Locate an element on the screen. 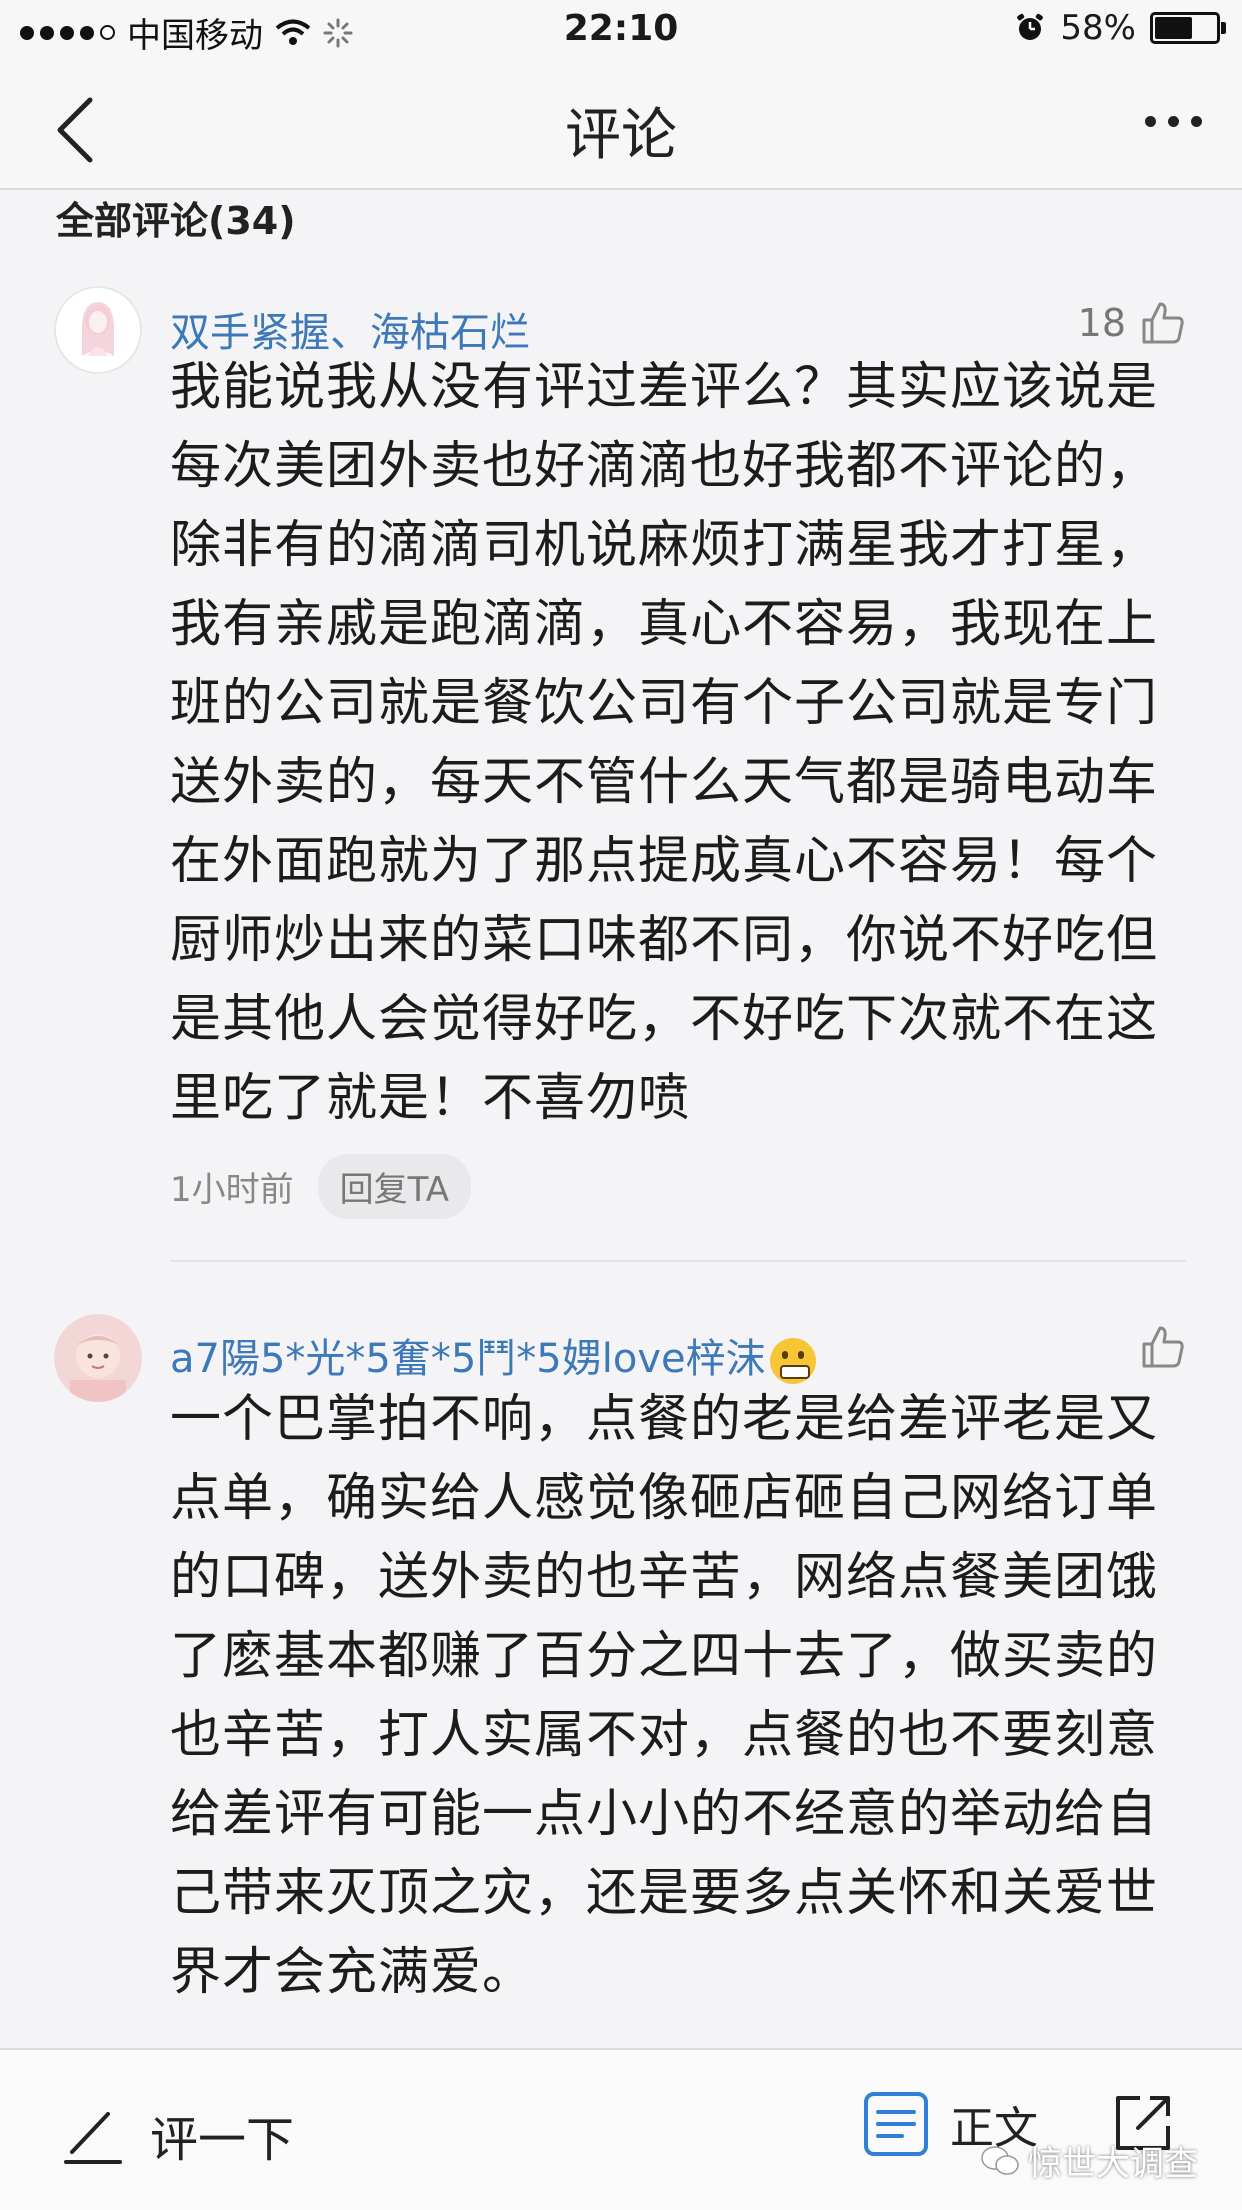  comment-meta: 1小时前 回复TA is located at coordinates (321, 1186).